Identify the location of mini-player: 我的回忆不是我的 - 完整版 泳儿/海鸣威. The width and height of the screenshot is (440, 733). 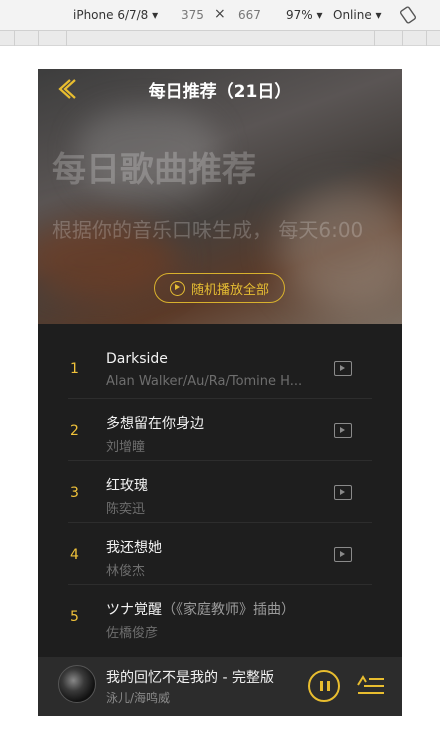
(220, 686).